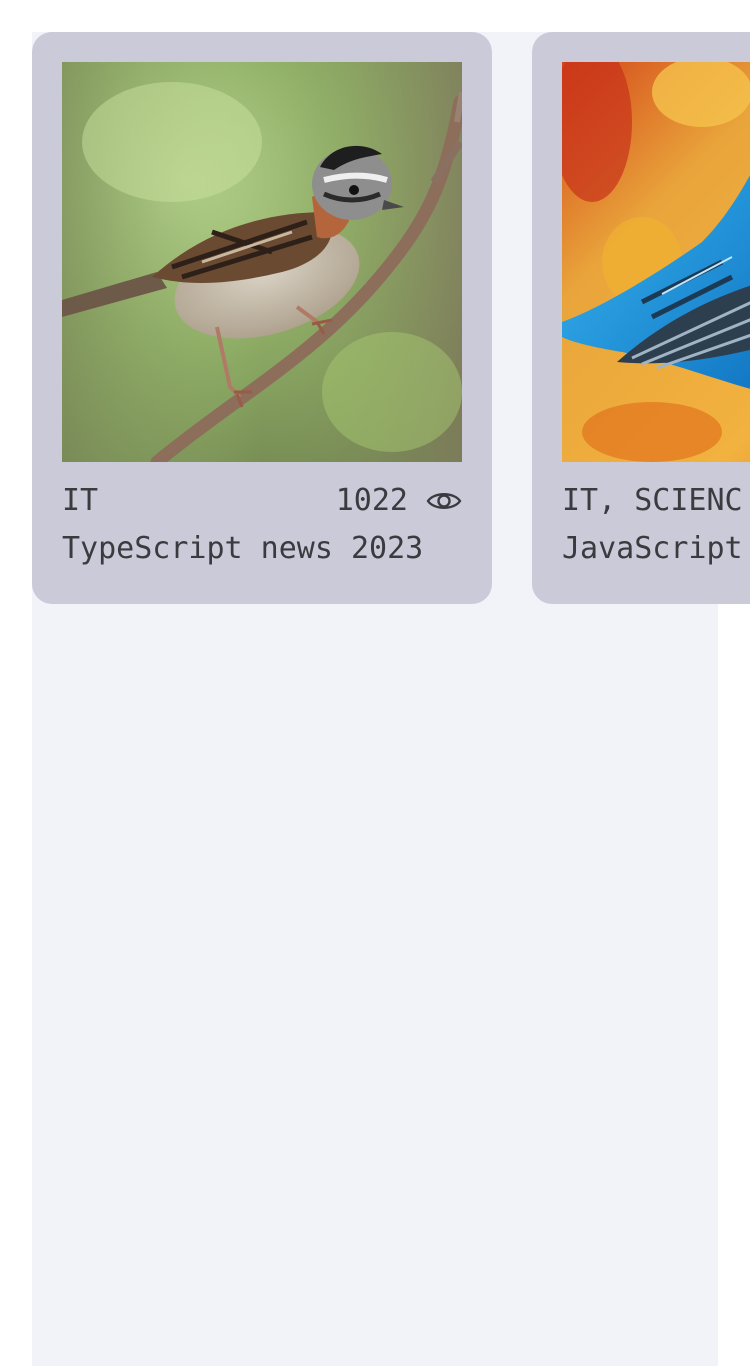  I want to click on category-label: IT, SCIENC, so click(652, 500).